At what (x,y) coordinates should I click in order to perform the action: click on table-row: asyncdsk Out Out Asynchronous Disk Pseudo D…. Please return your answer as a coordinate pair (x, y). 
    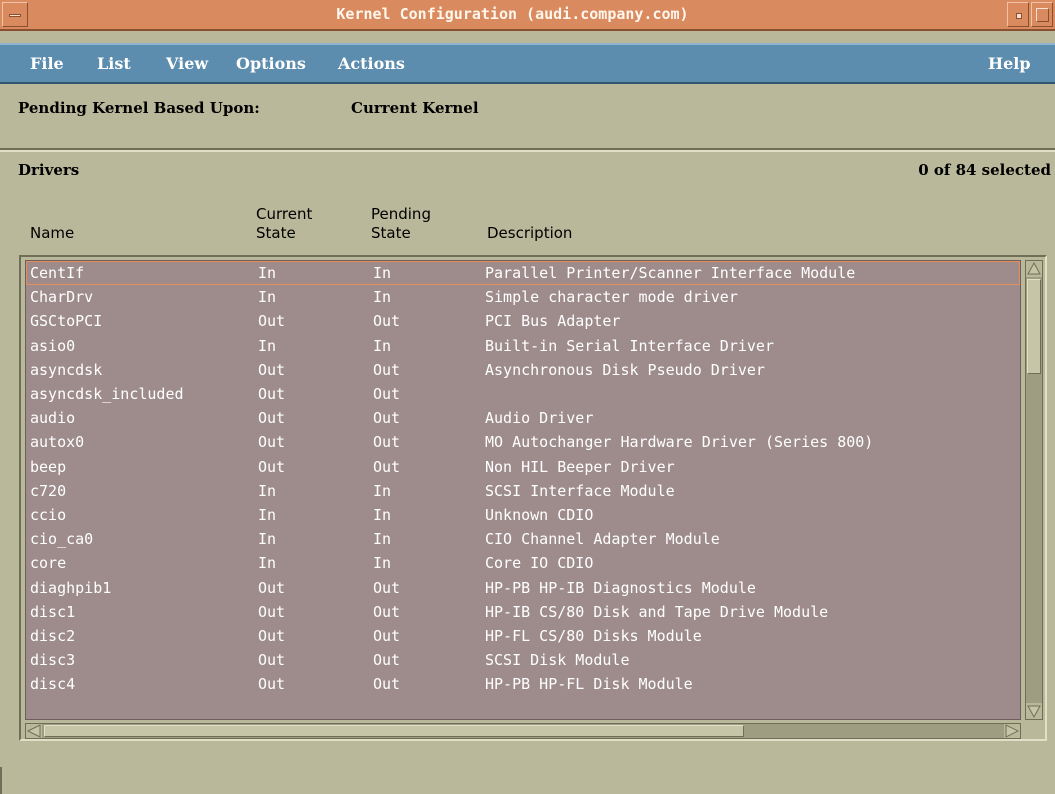
    Looking at the image, I should click on (523, 370).